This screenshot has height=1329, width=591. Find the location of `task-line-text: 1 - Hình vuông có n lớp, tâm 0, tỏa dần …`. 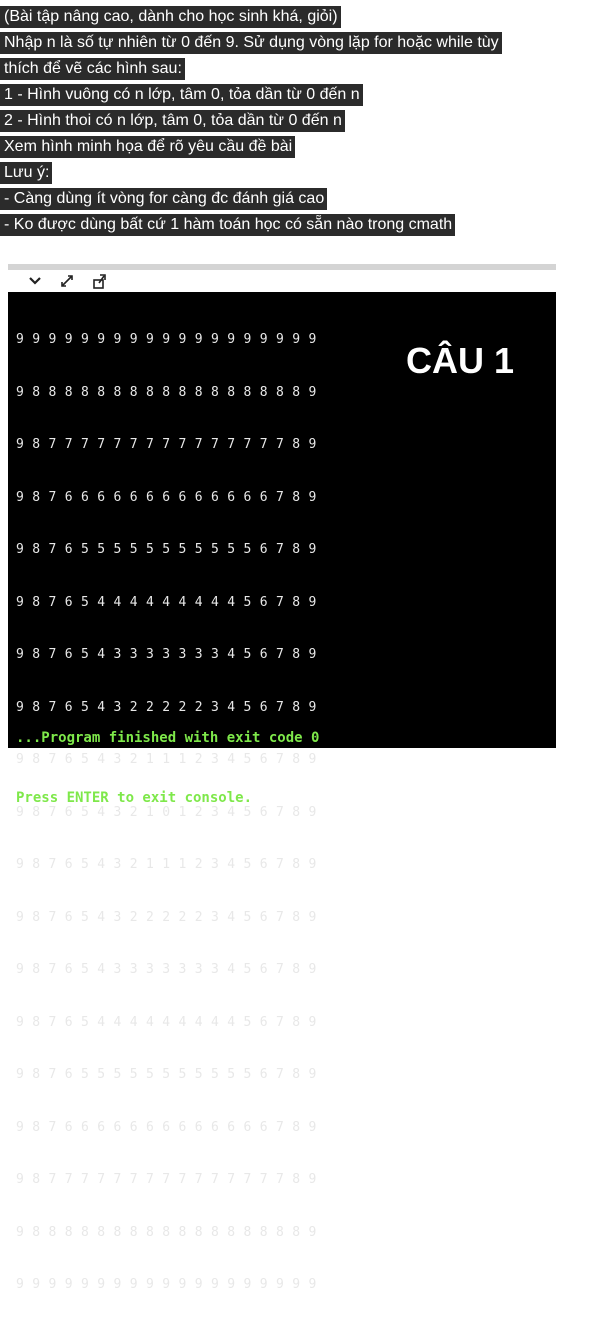

task-line-text: 1 - Hình vuông có n lớp, tâm 0, tỏa dần … is located at coordinates (181, 95).